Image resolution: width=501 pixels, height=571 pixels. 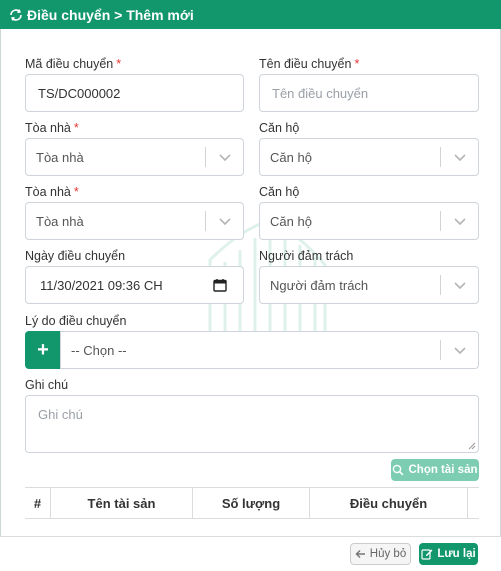 I want to click on reason-label: Lý do điều chuyển, so click(x=76, y=321).